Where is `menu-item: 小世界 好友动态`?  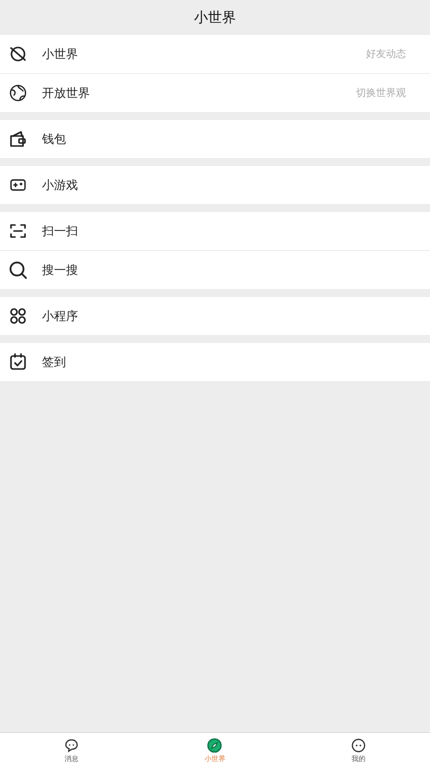
menu-item: 小世界 好友动态 is located at coordinates (215, 54).